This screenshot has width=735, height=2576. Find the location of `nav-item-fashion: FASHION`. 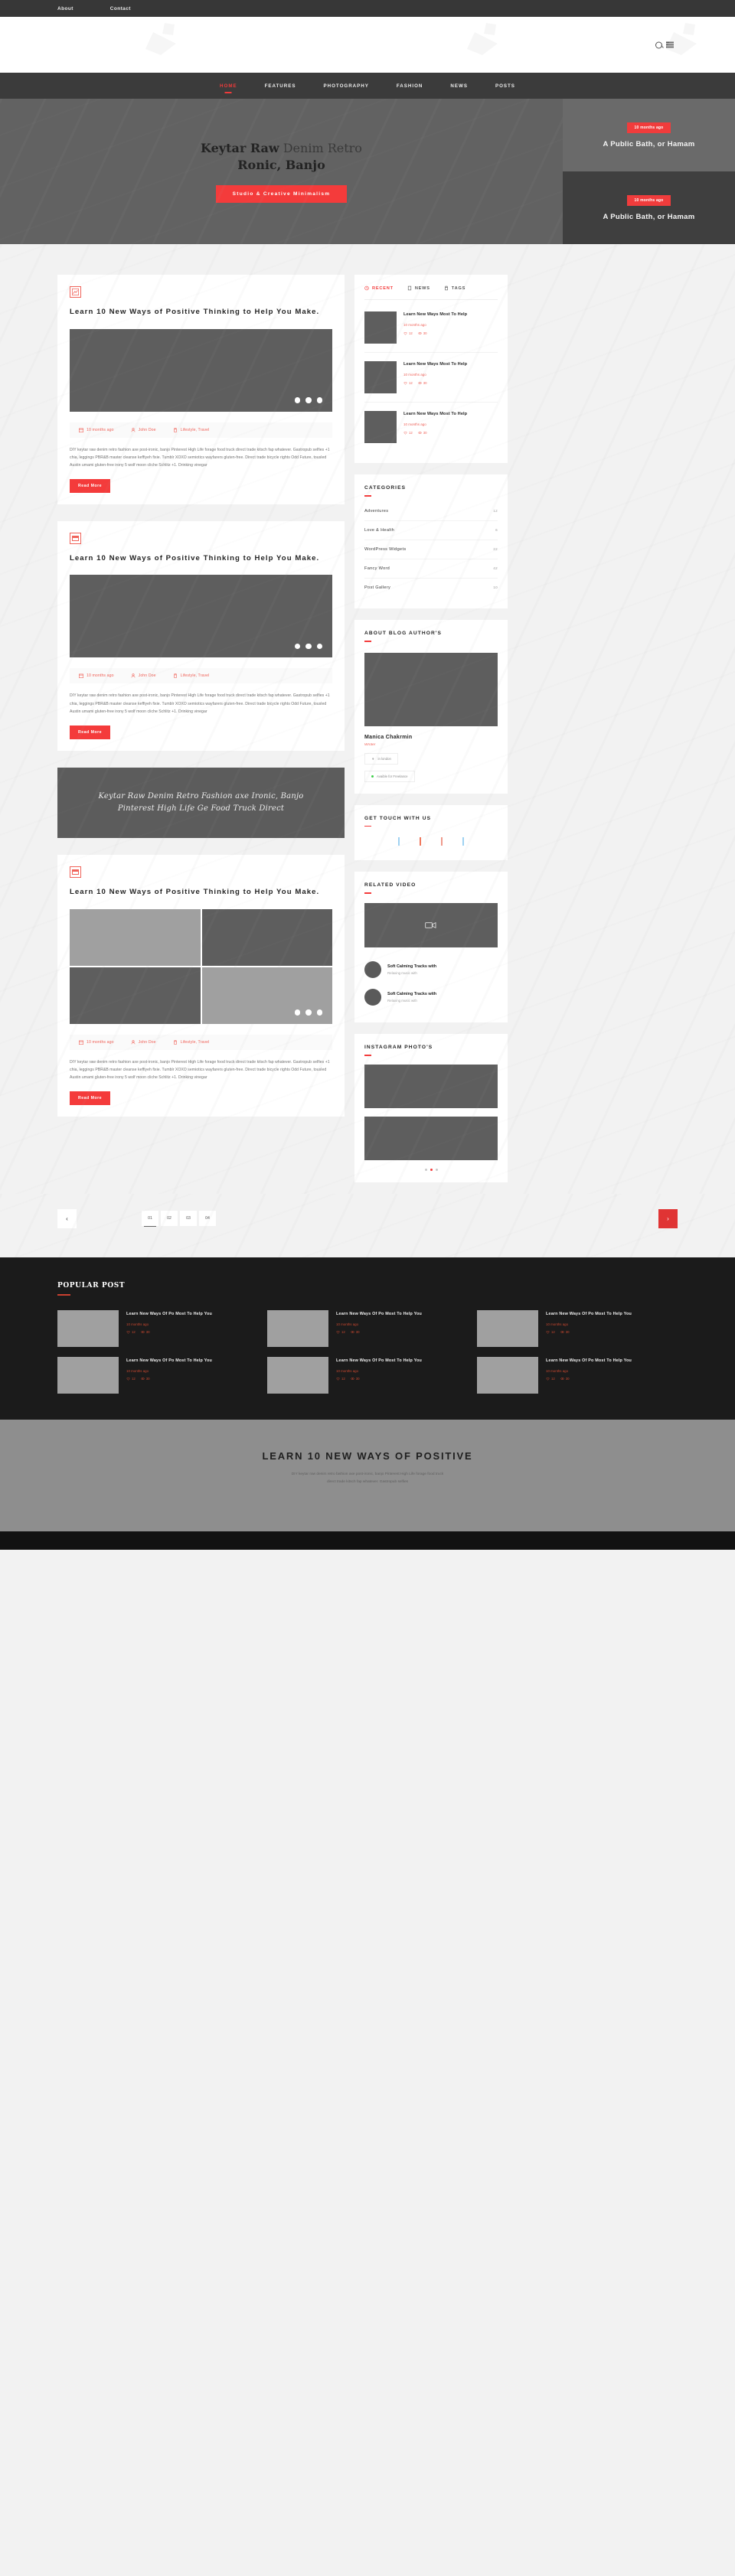

nav-item-fashion: FASHION is located at coordinates (410, 86).